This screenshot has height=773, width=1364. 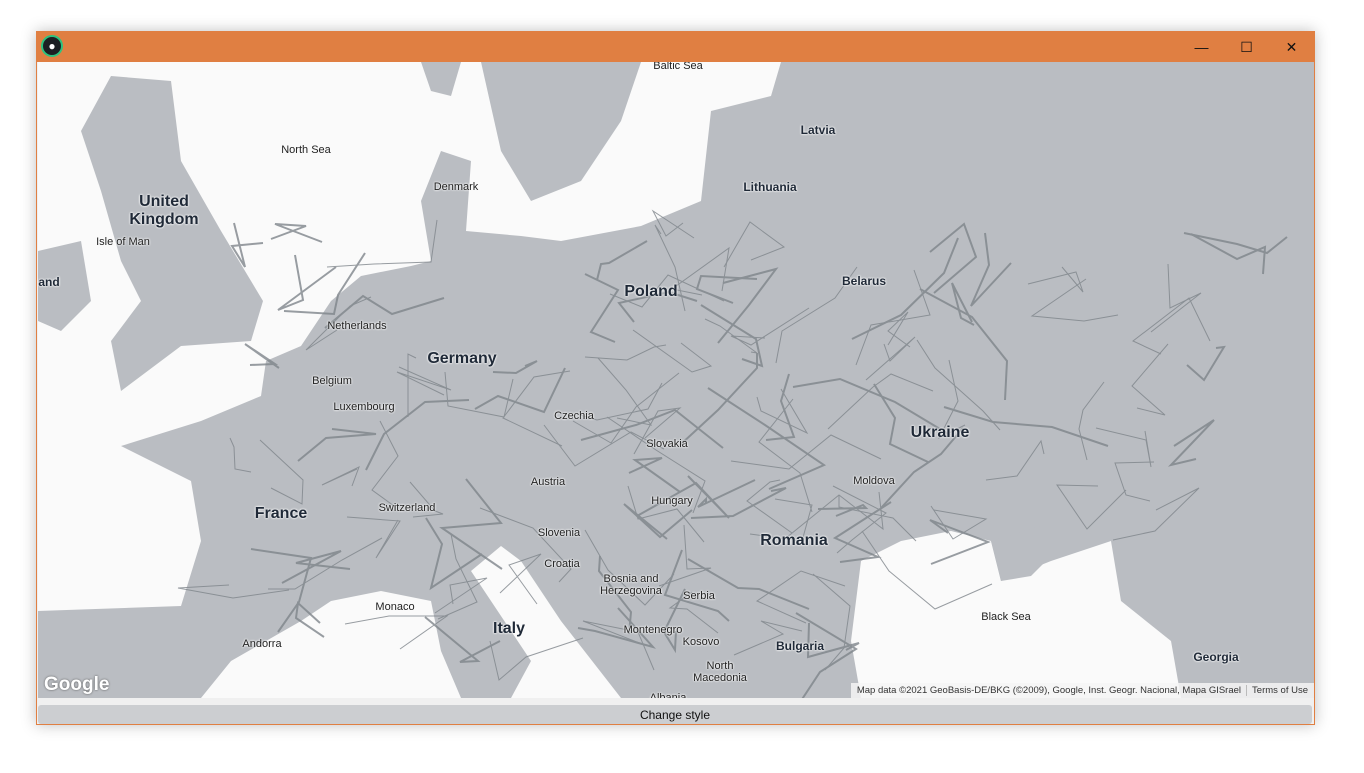 What do you see at coordinates (49, 282) in the screenshot?
I see `map-label-ireland: and` at bounding box center [49, 282].